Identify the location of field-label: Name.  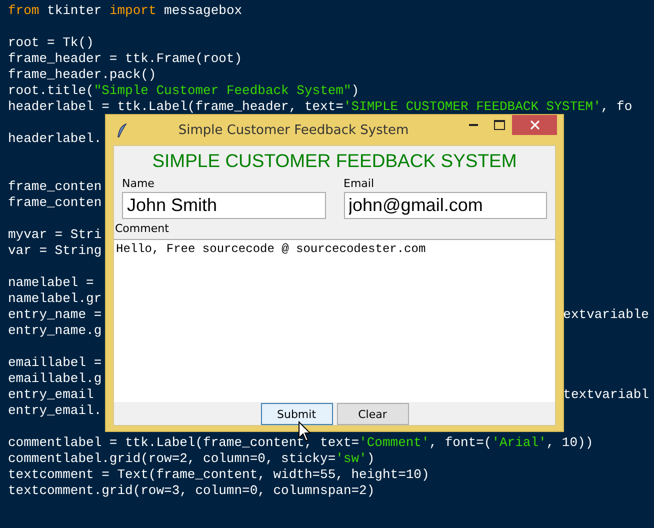
(138, 183).